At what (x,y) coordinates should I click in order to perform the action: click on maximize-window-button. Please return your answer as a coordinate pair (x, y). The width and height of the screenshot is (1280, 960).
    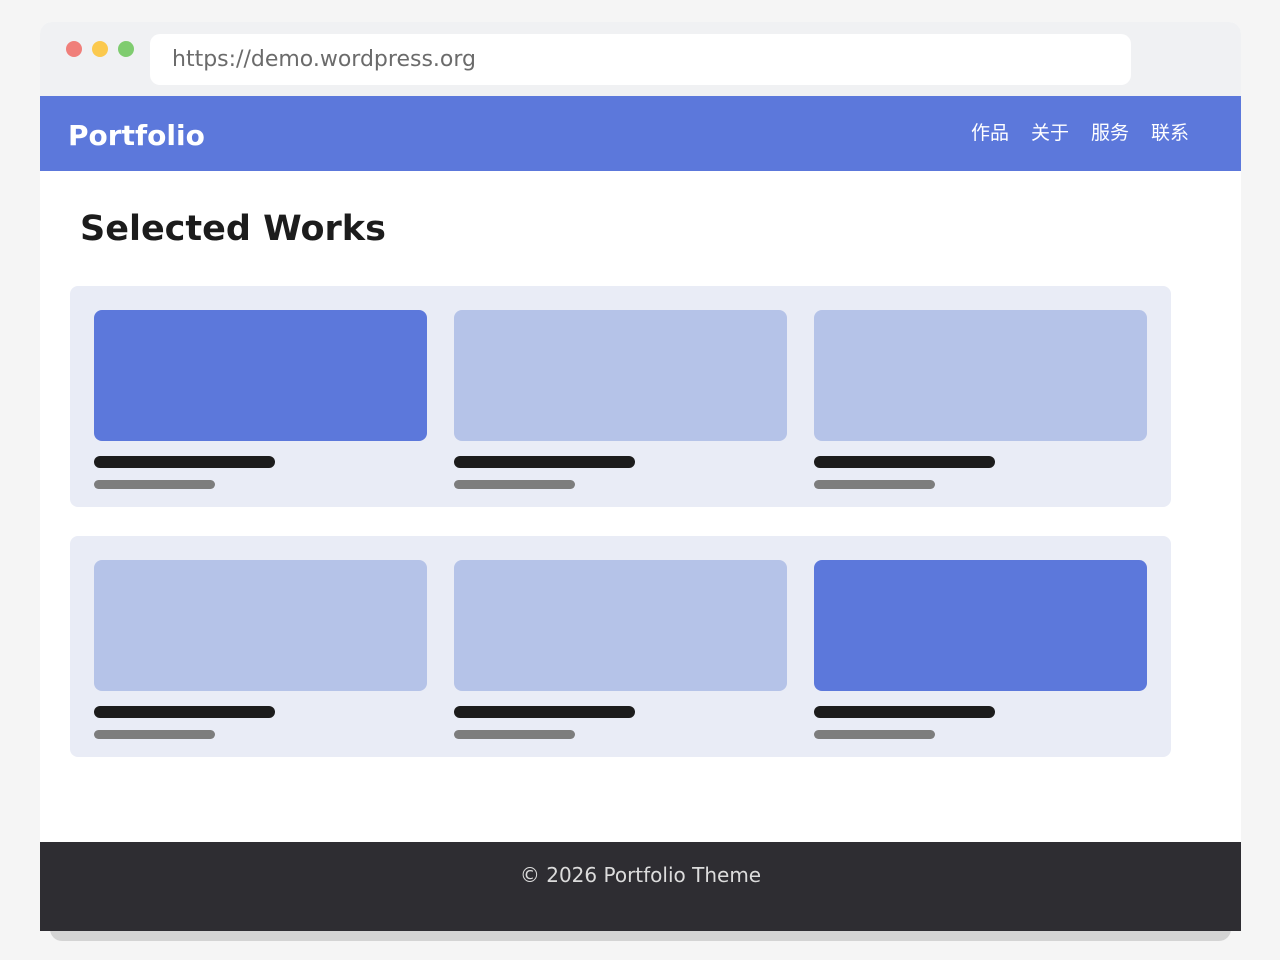
    Looking at the image, I should click on (126, 49).